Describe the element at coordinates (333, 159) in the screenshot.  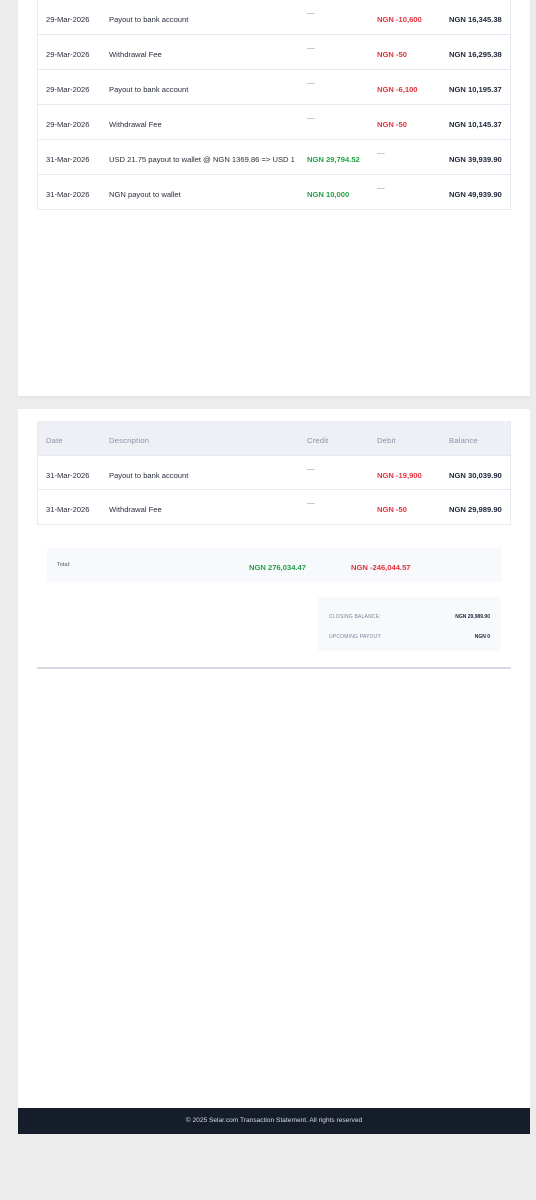
I see `row-credit: NGN 29,794.52` at that location.